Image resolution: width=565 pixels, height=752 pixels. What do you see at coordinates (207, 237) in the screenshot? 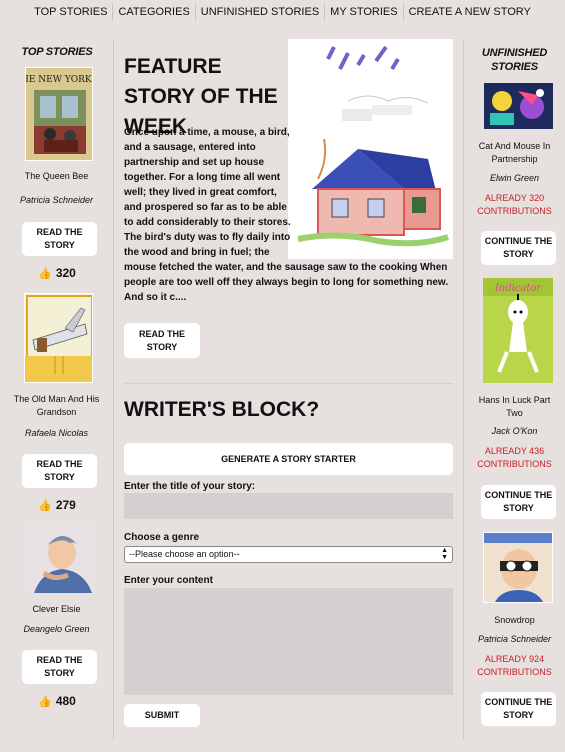
I see `excerpt-line: The bird's duty was to fly daily into` at bounding box center [207, 237].